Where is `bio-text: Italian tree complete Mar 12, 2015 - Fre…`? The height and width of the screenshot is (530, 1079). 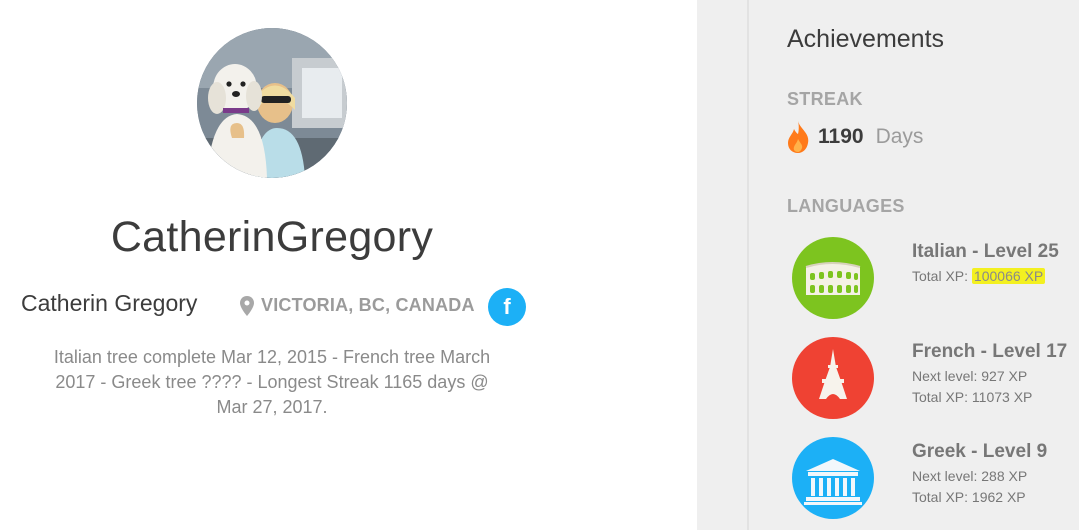 bio-text: Italian tree complete Mar 12, 2015 - Fre… is located at coordinates (272, 382).